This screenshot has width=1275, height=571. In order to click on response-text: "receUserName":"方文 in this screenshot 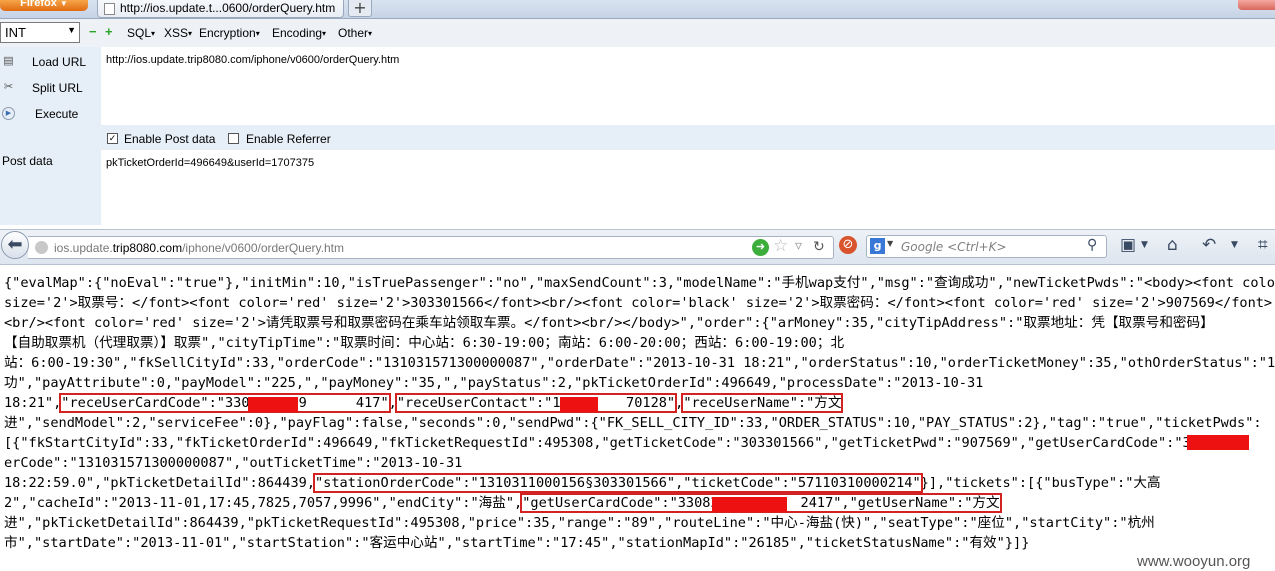, I will do `click(762, 403)`.